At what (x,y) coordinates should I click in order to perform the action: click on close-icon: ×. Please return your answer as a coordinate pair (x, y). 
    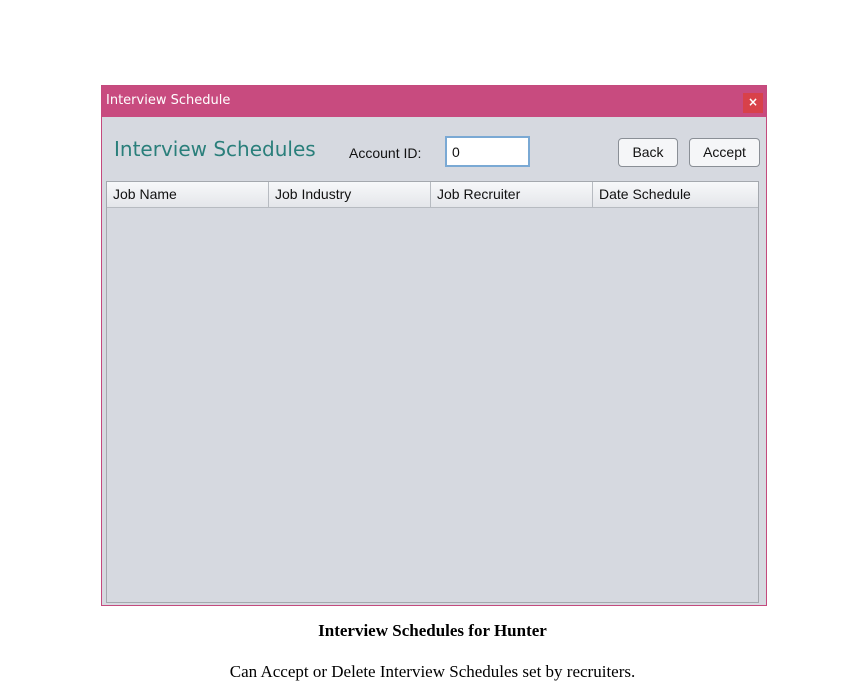
    Looking at the image, I should click on (753, 103).